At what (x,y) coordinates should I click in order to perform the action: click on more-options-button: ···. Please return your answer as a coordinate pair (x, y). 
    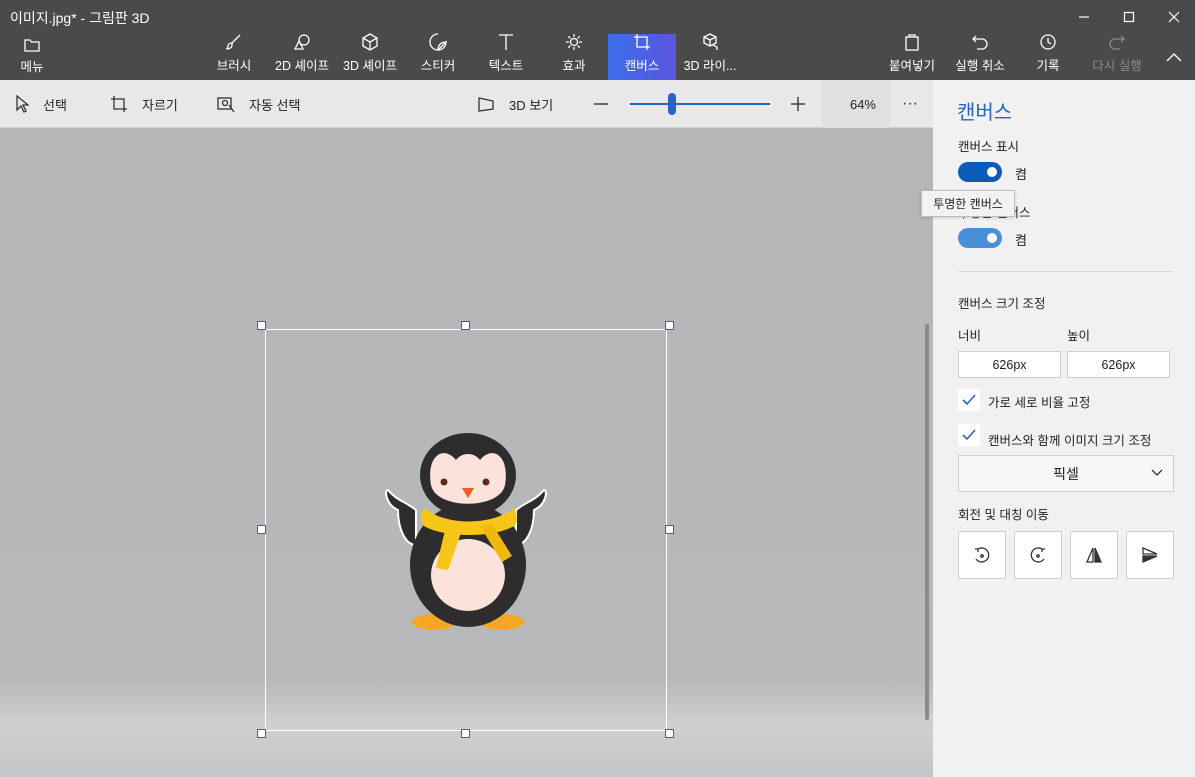
    Looking at the image, I should click on (910, 104).